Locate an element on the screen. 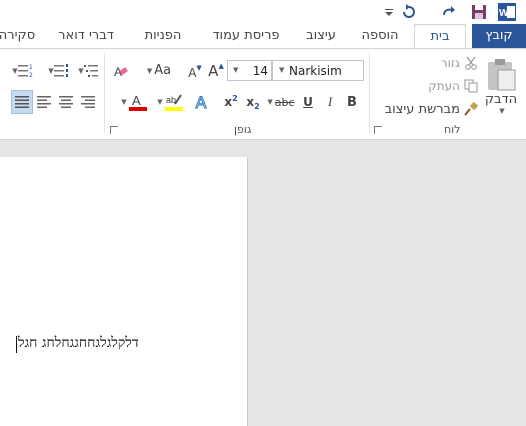  align-right-icon is located at coordinates (88, 102).